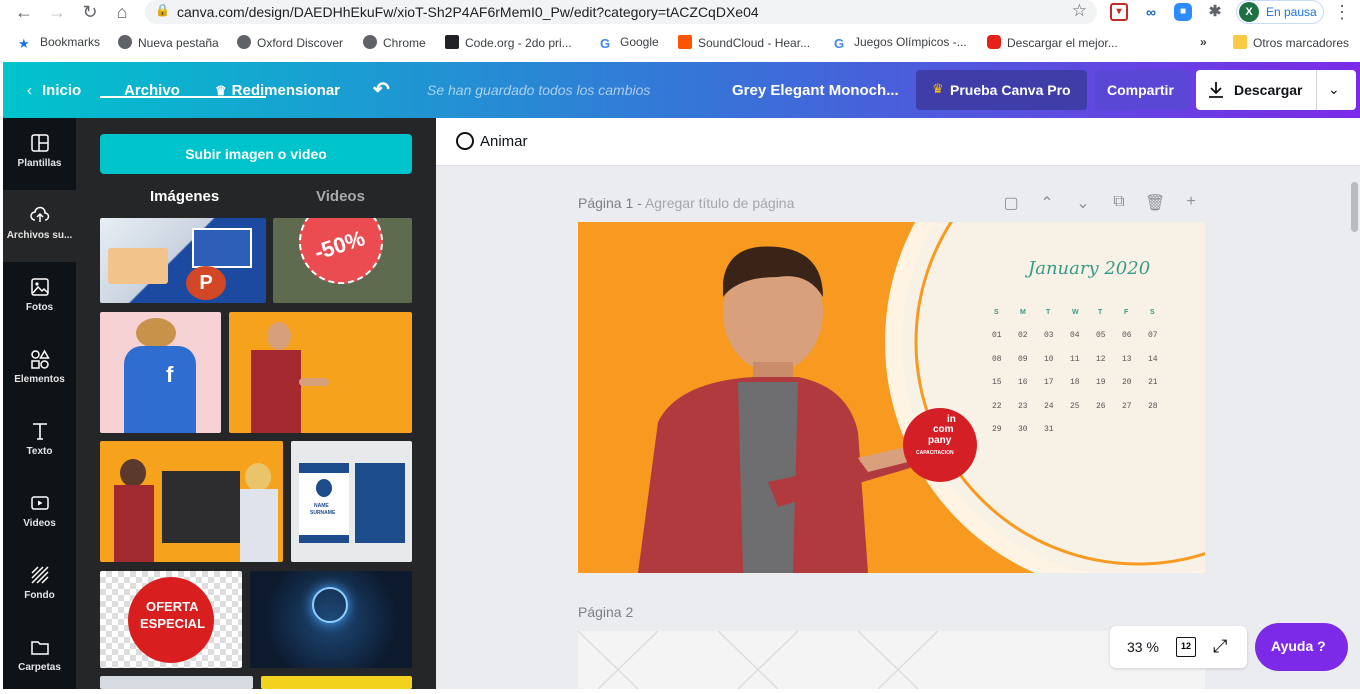 This screenshot has height=694, width=1360. Describe the element at coordinates (351, 501) in the screenshot. I see `upload-thumbnail-id-card: NAME SURNAME` at that location.